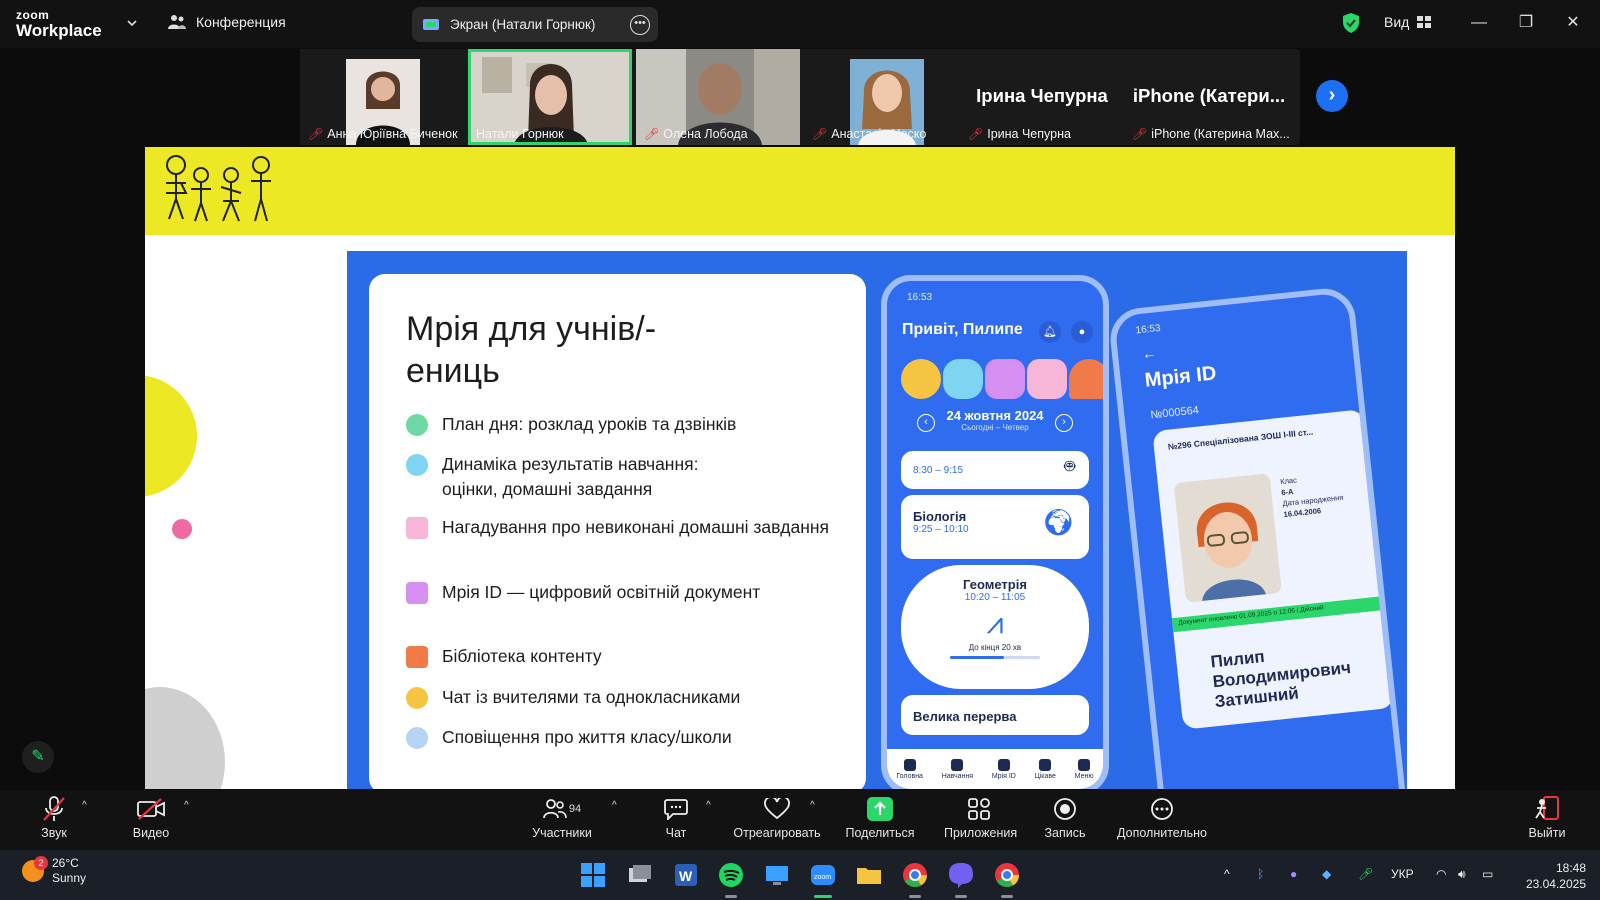  Describe the element at coordinates (1065, 818) in the screenshot. I see `record-button: Запись` at that location.